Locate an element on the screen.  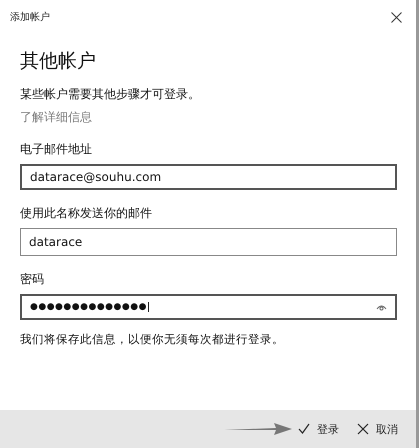
description: 某些帐户需要其他步骤才可登录。 is located at coordinates (110, 94).